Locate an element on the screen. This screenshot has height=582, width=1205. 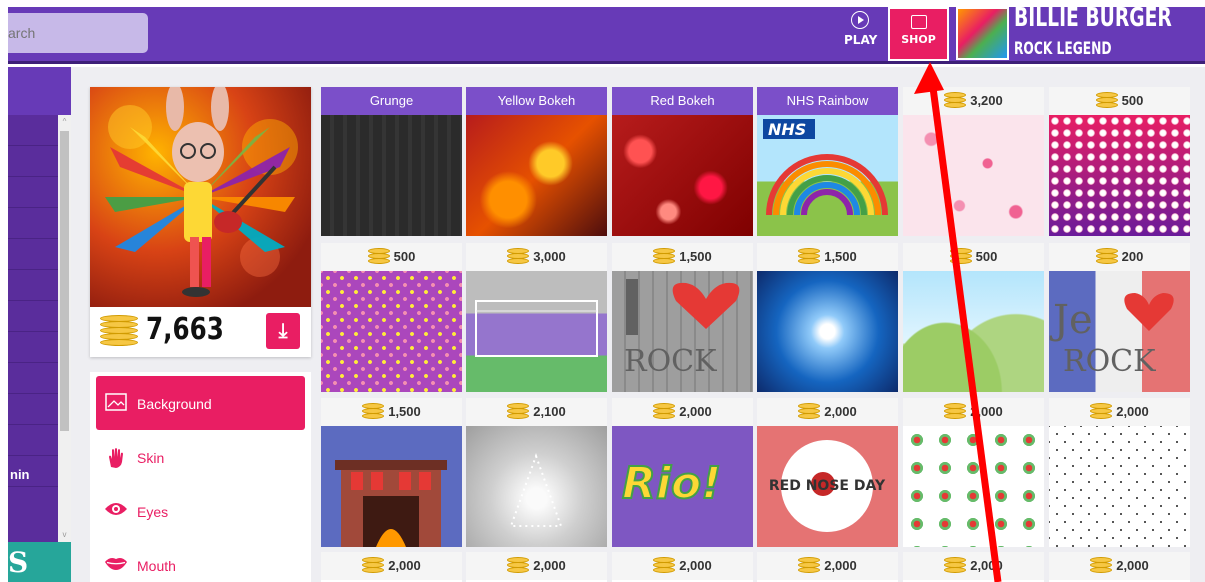
search-box is located at coordinates (78, 33).